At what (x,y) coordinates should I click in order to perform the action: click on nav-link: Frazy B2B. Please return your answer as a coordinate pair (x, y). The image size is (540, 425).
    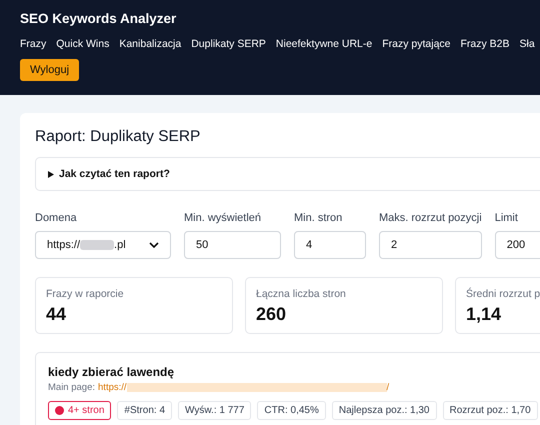
    Looking at the image, I should click on (485, 44).